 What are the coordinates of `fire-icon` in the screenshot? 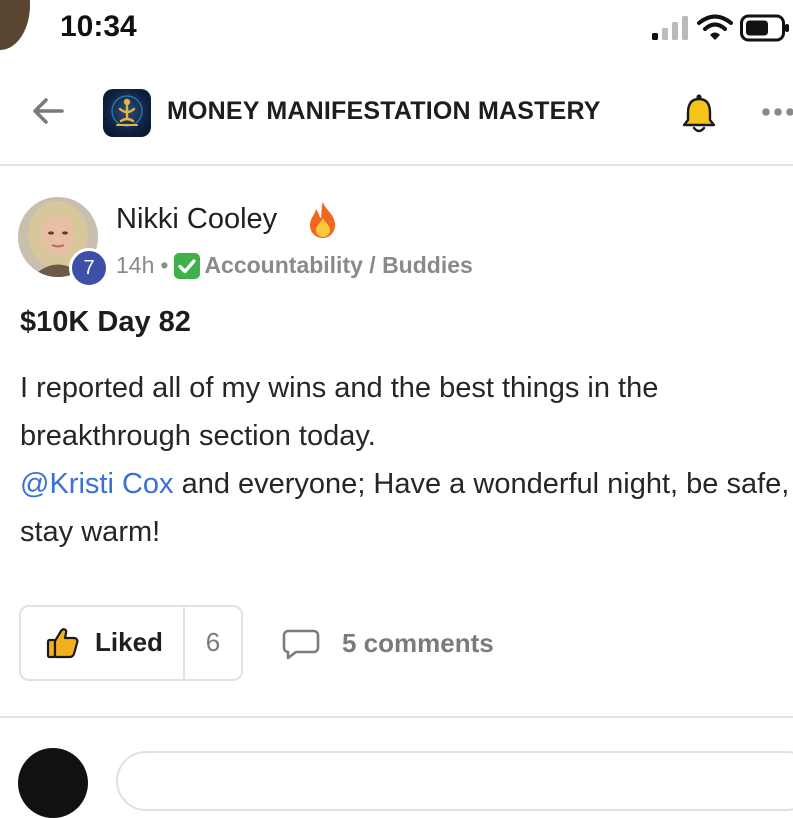 It's located at (322, 220).